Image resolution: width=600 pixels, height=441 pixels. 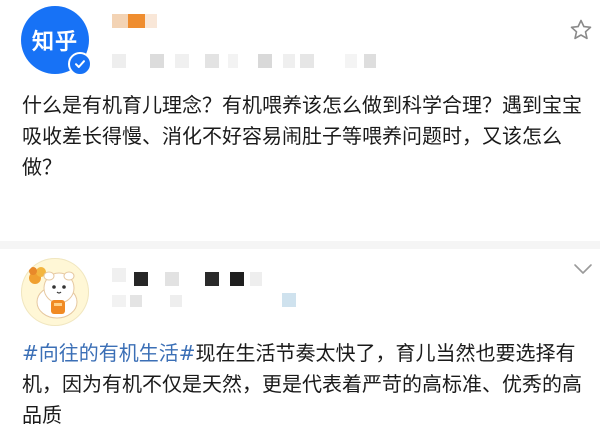 I want to click on verified-check-icon, so click(x=80, y=64).